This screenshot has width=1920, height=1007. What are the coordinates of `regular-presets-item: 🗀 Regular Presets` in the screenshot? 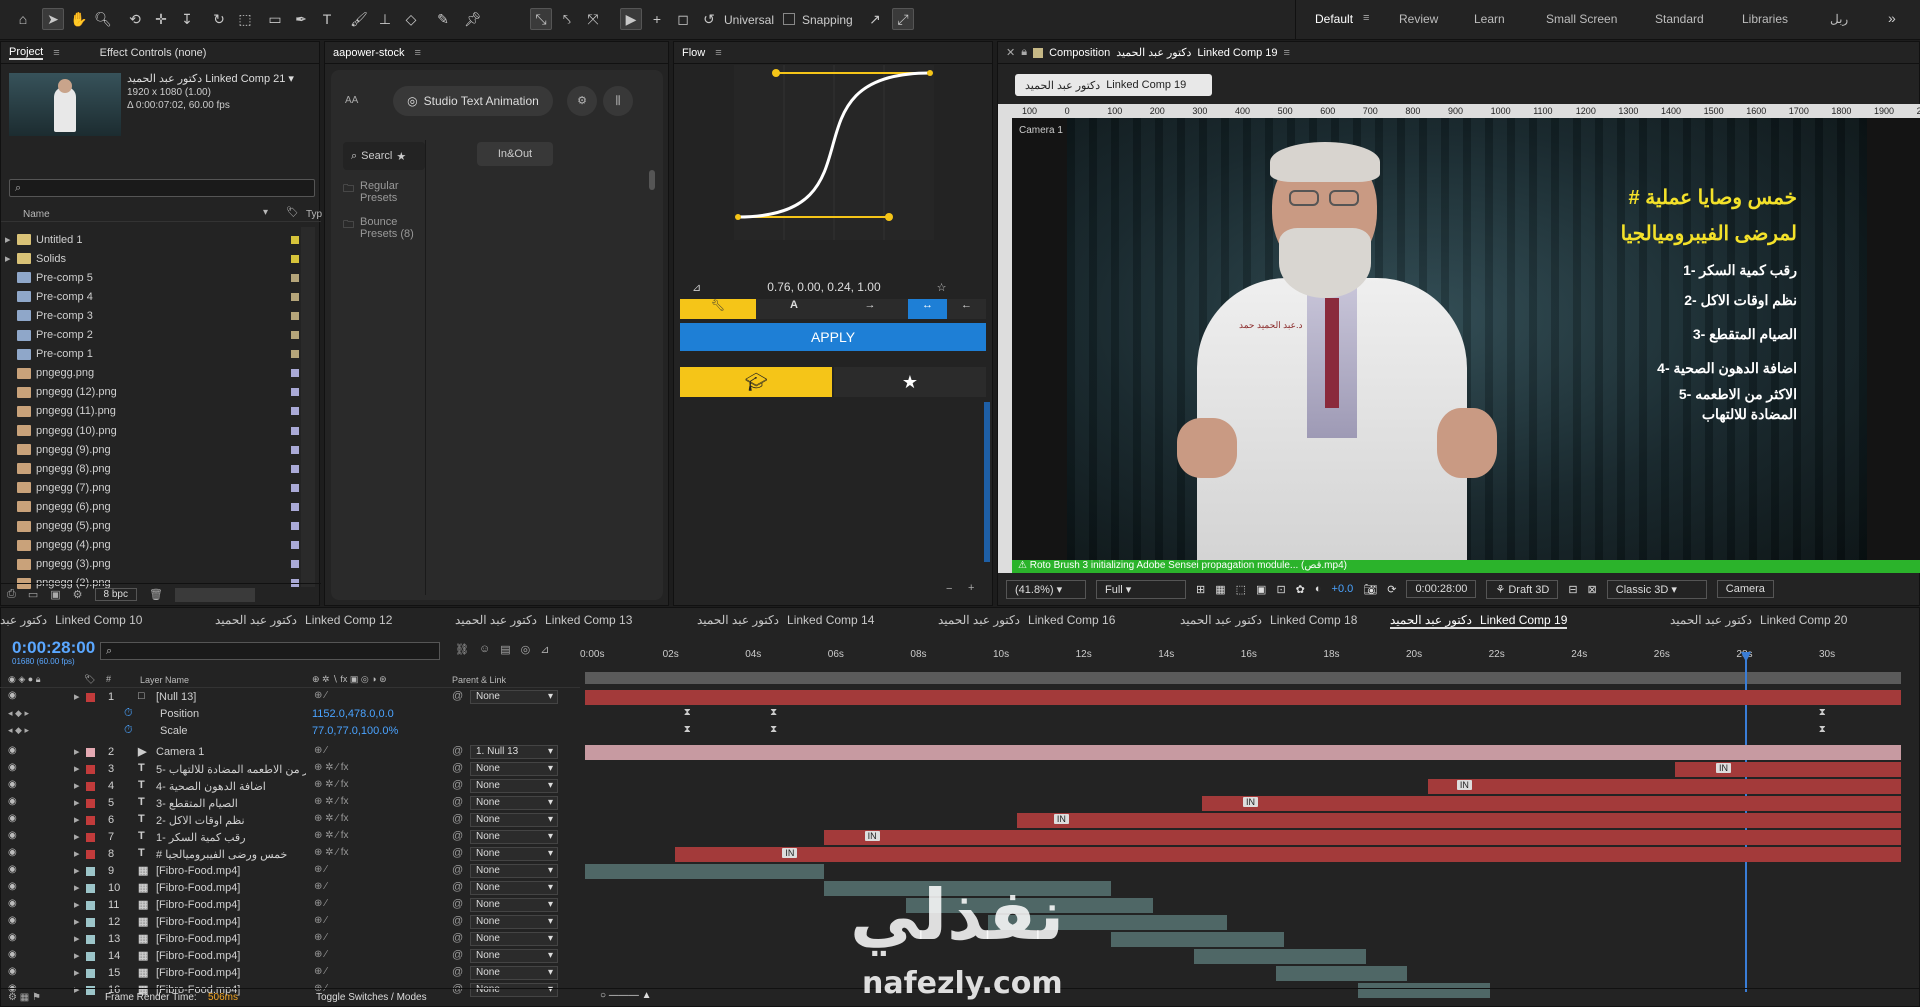 It's located at (383, 192).